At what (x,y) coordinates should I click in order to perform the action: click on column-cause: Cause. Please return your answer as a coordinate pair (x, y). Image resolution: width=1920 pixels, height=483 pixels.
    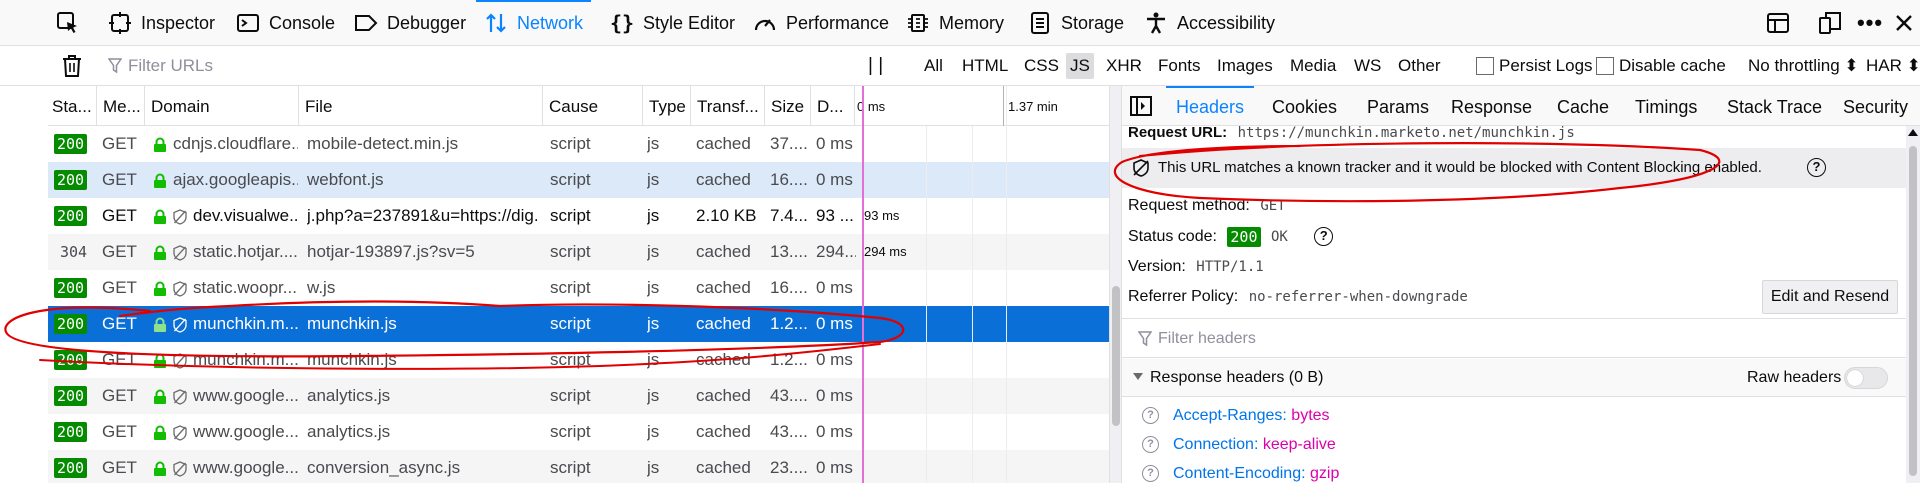
    Looking at the image, I should click on (592, 106).